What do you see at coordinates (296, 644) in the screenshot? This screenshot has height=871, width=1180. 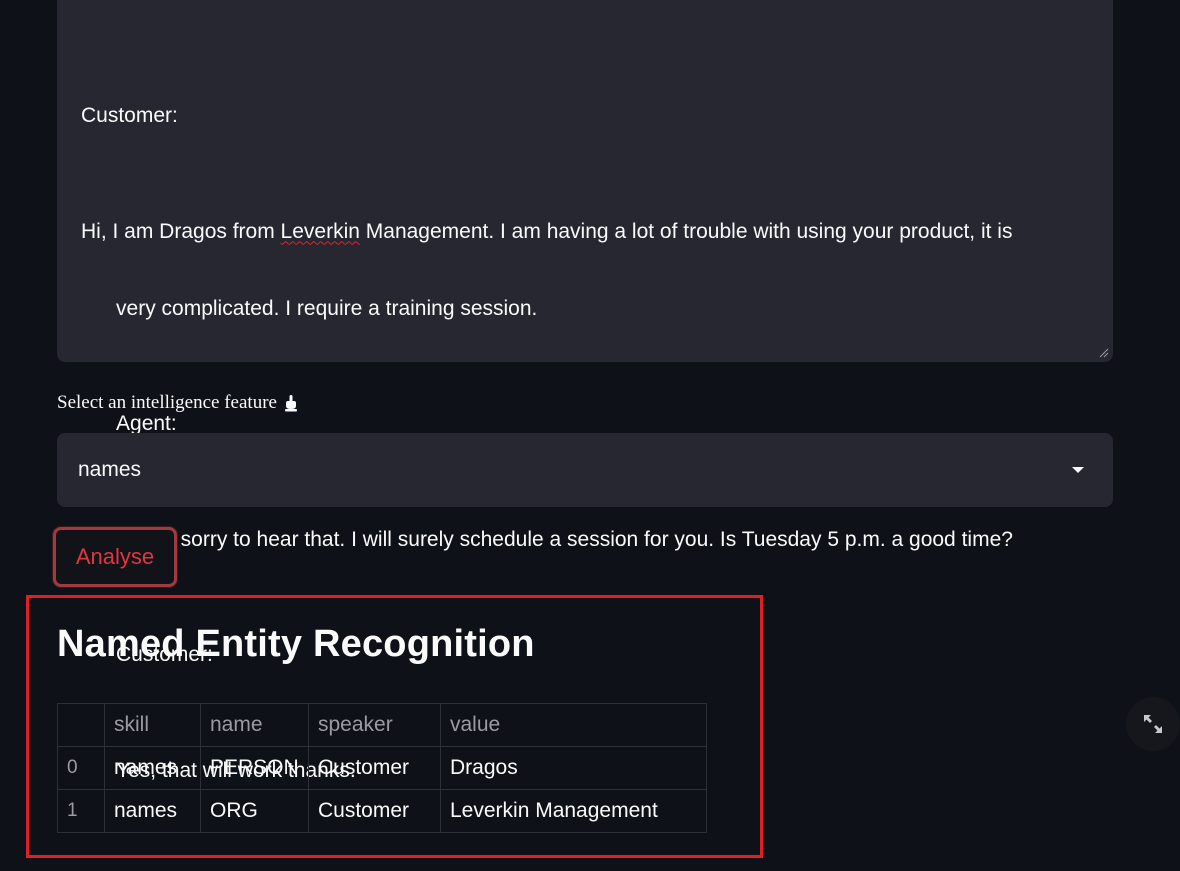 I see `results-title: Named Entity Recognition` at bounding box center [296, 644].